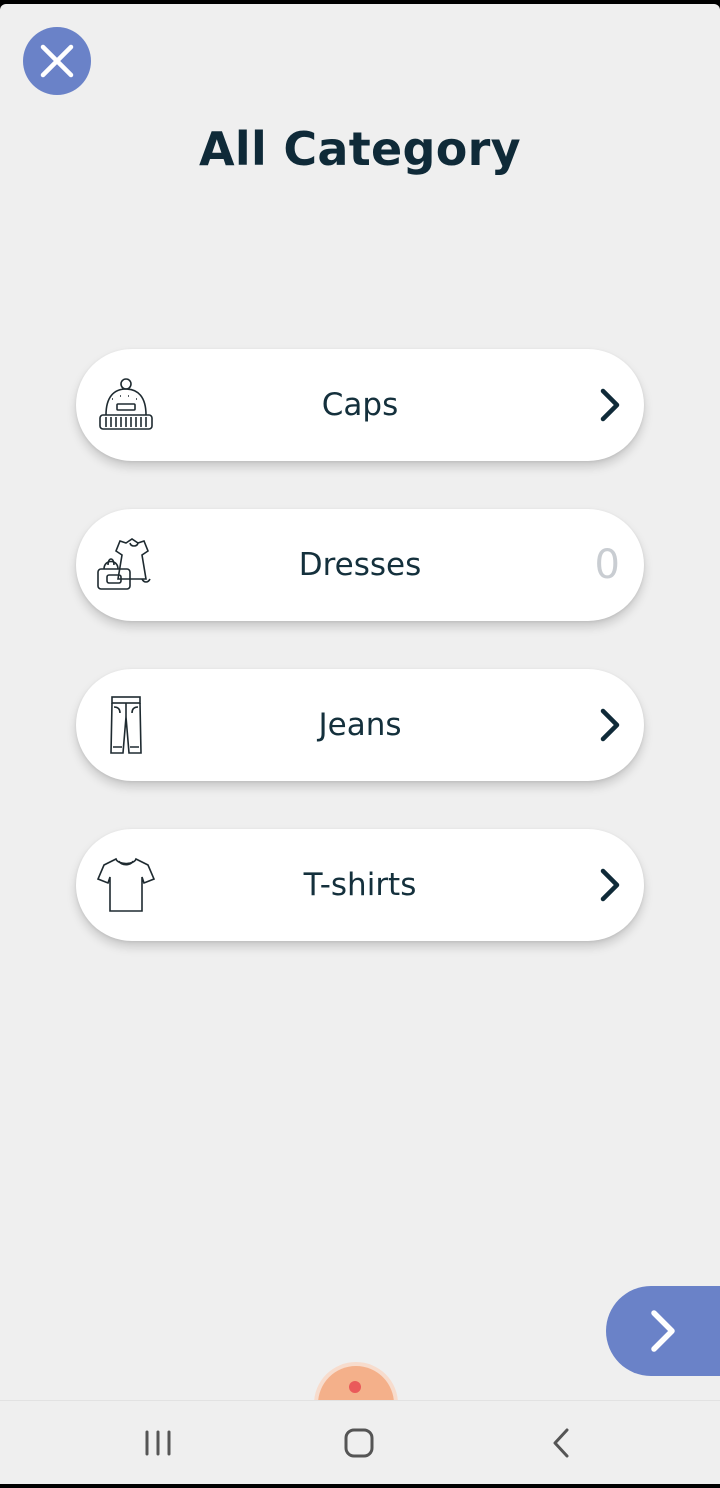 The height and width of the screenshot is (1488, 720). I want to click on home-icon, so click(359, 1443).